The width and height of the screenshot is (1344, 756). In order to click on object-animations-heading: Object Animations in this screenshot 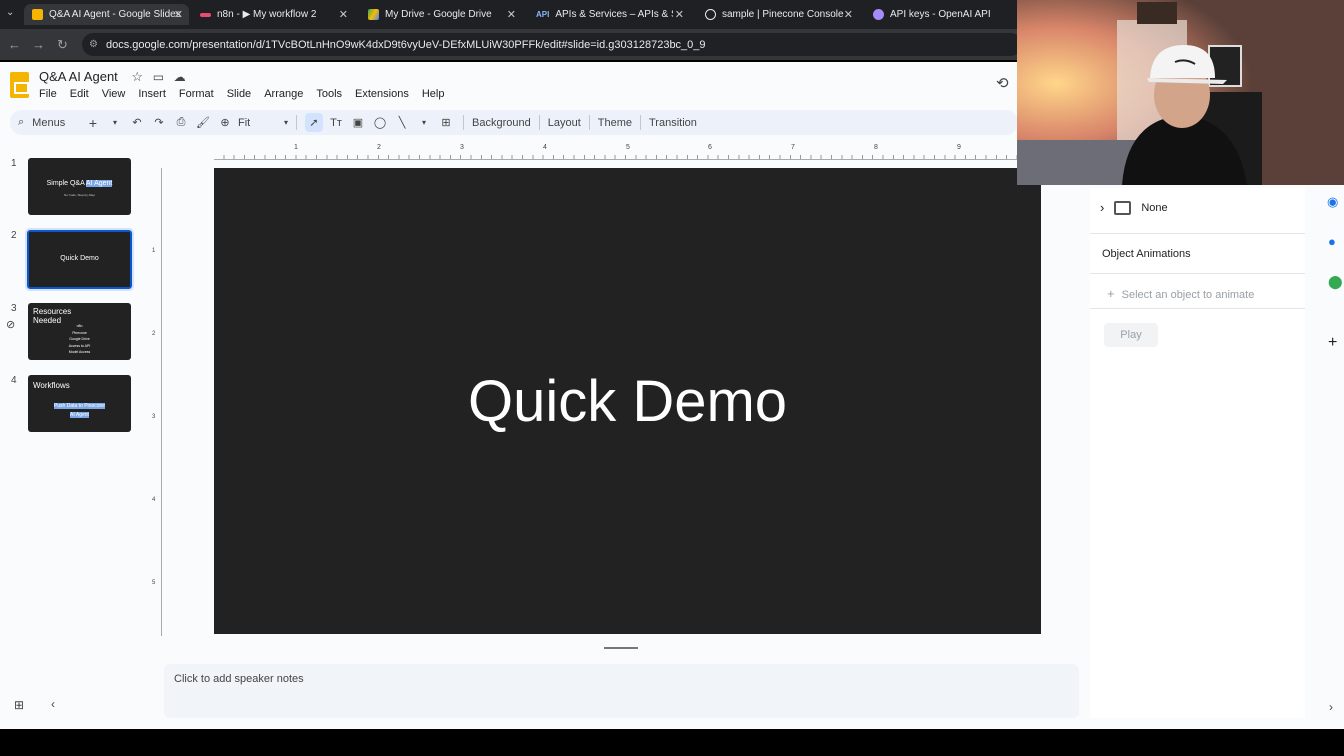, I will do `click(1146, 254)`.